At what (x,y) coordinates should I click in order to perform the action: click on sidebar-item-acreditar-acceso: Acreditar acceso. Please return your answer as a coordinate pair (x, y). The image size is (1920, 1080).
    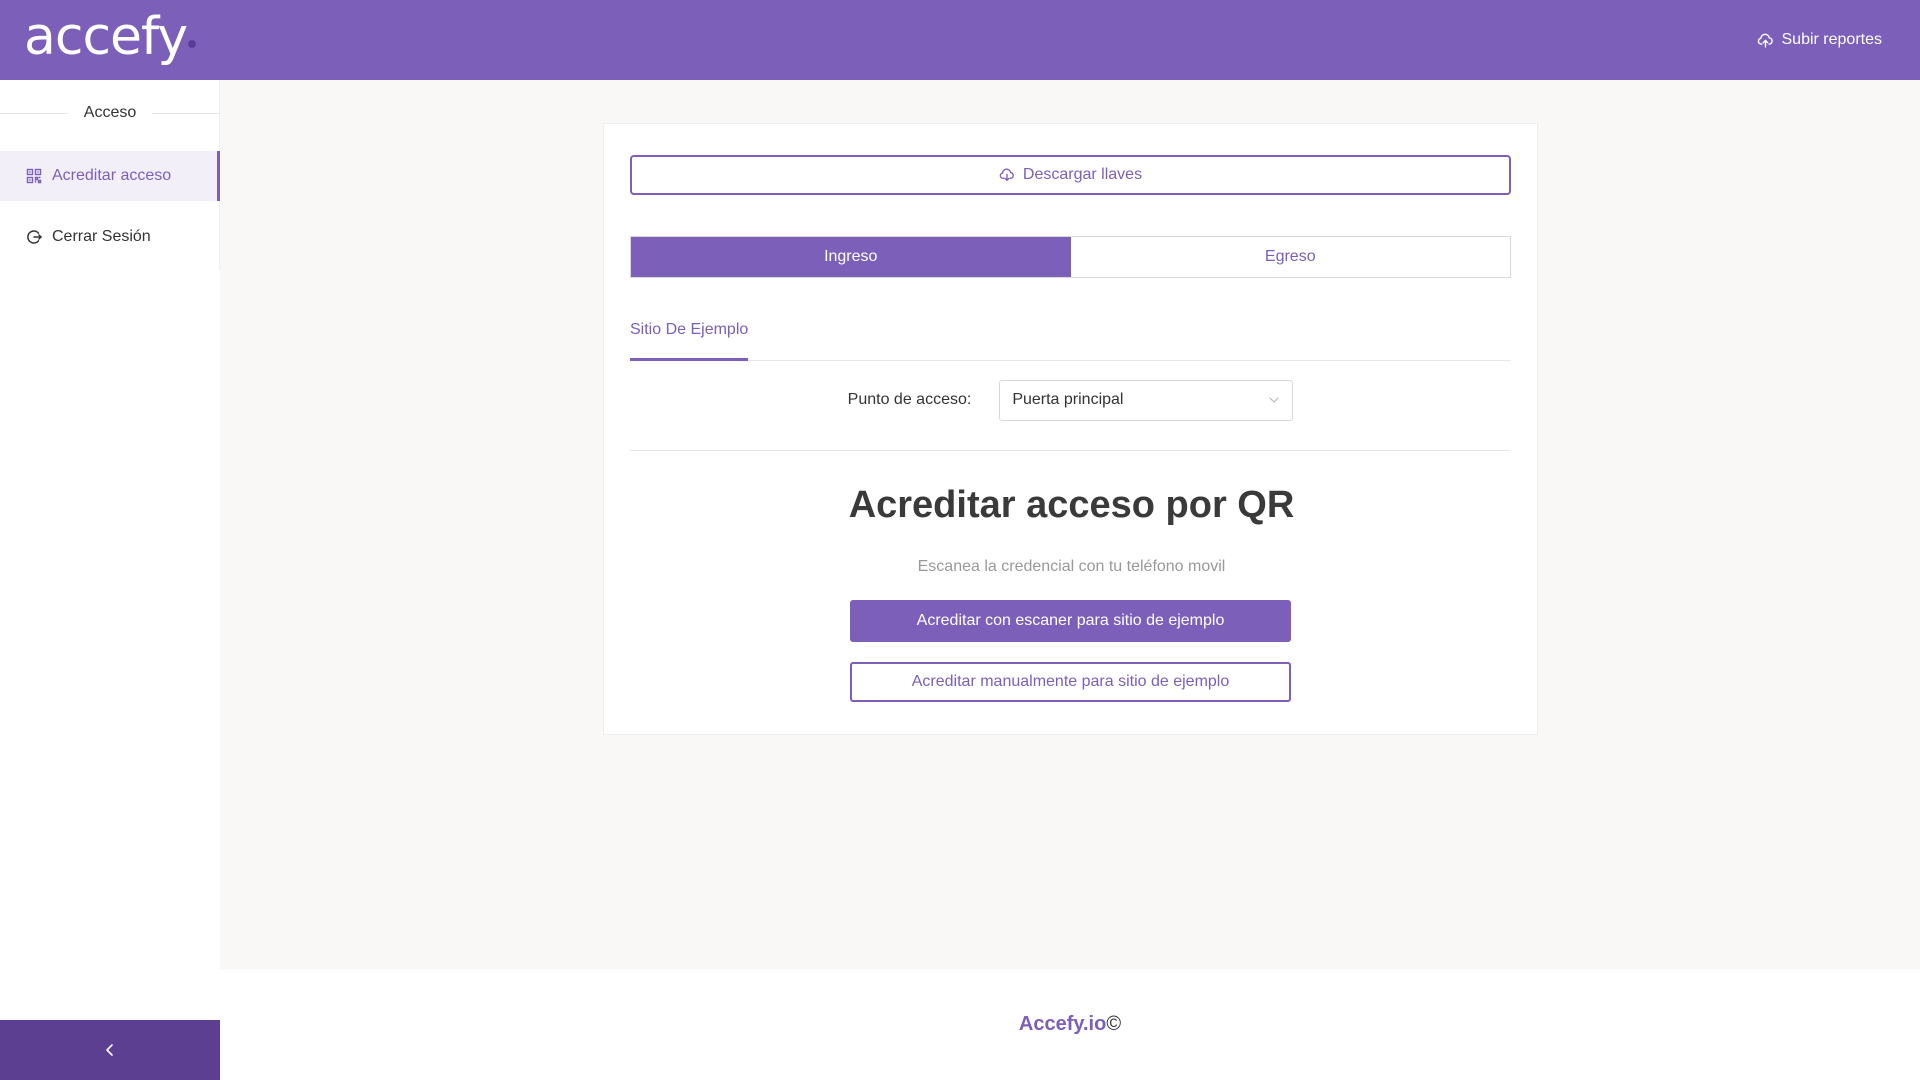
    Looking at the image, I should click on (110, 176).